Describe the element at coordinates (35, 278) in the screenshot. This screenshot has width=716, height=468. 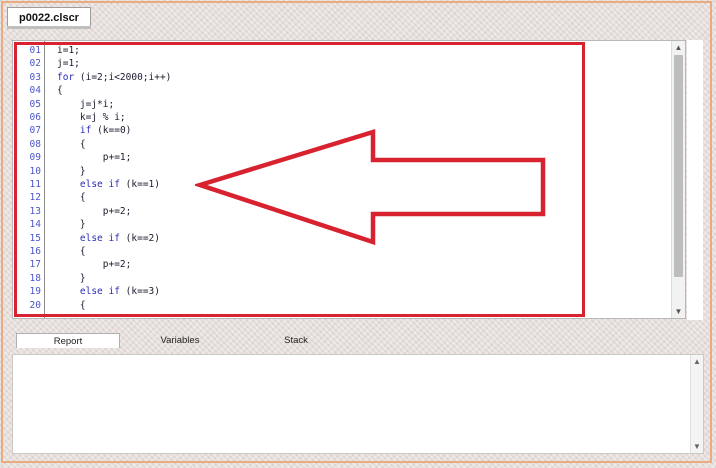
I see `line-number: 18` at that location.